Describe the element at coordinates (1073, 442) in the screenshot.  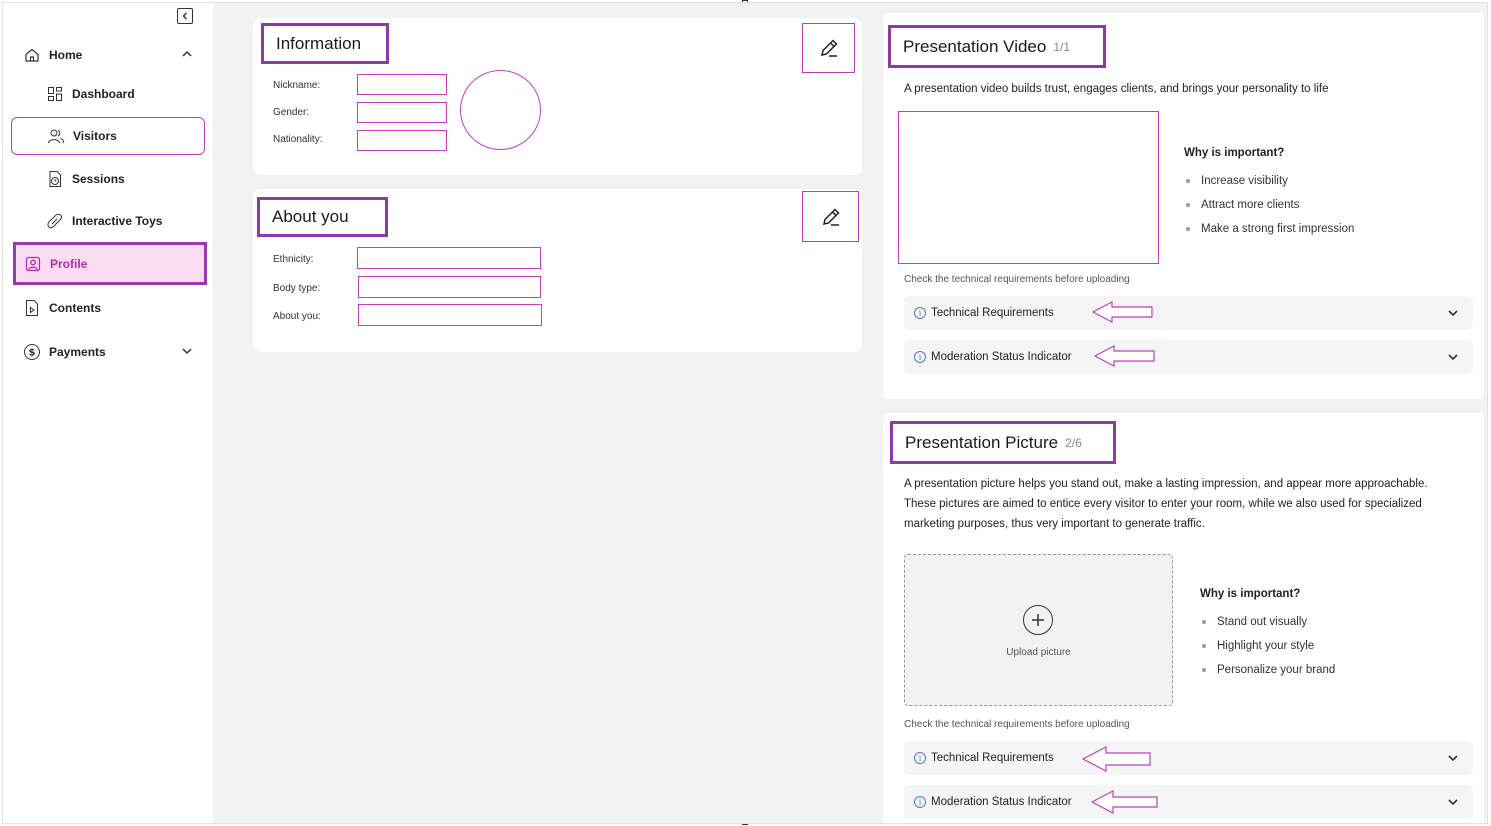
I see `picture-count: 2/6` at that location.